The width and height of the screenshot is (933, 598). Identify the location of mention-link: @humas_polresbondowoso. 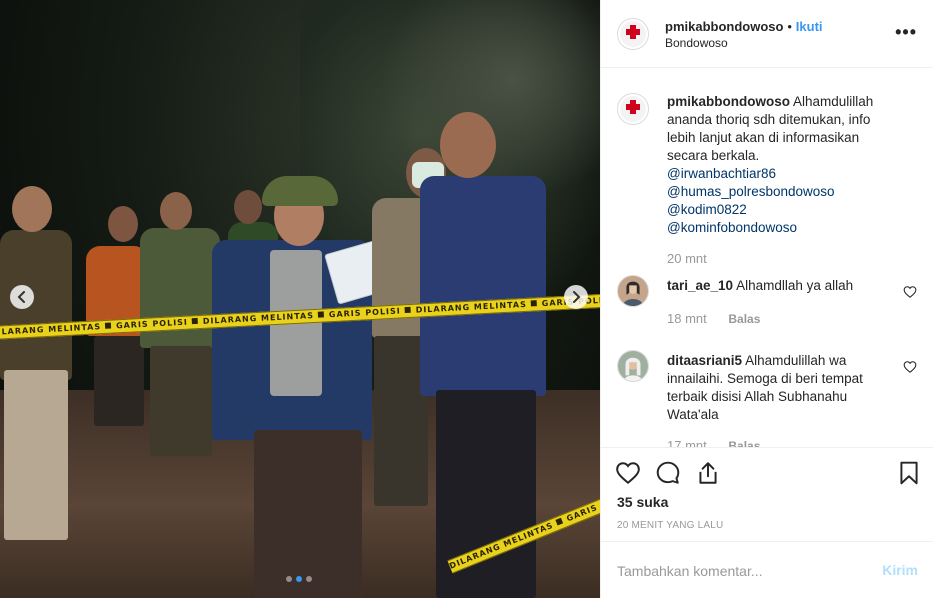
(779, 192).